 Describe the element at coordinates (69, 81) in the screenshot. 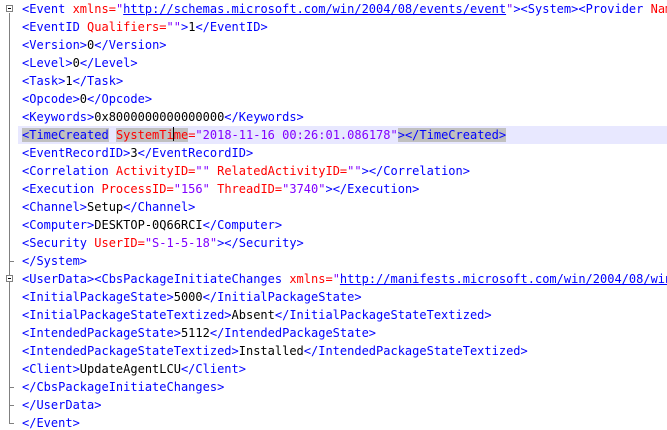

I see `code-token: 1` at that location.